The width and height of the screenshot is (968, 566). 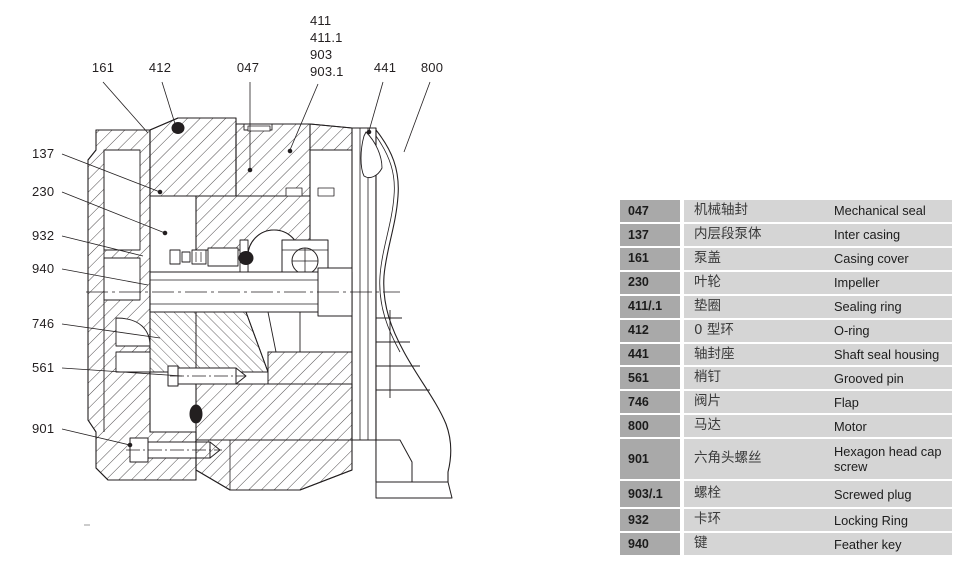 I want to click on legend-name-english: Casing cover, so click(x=889, y=258).